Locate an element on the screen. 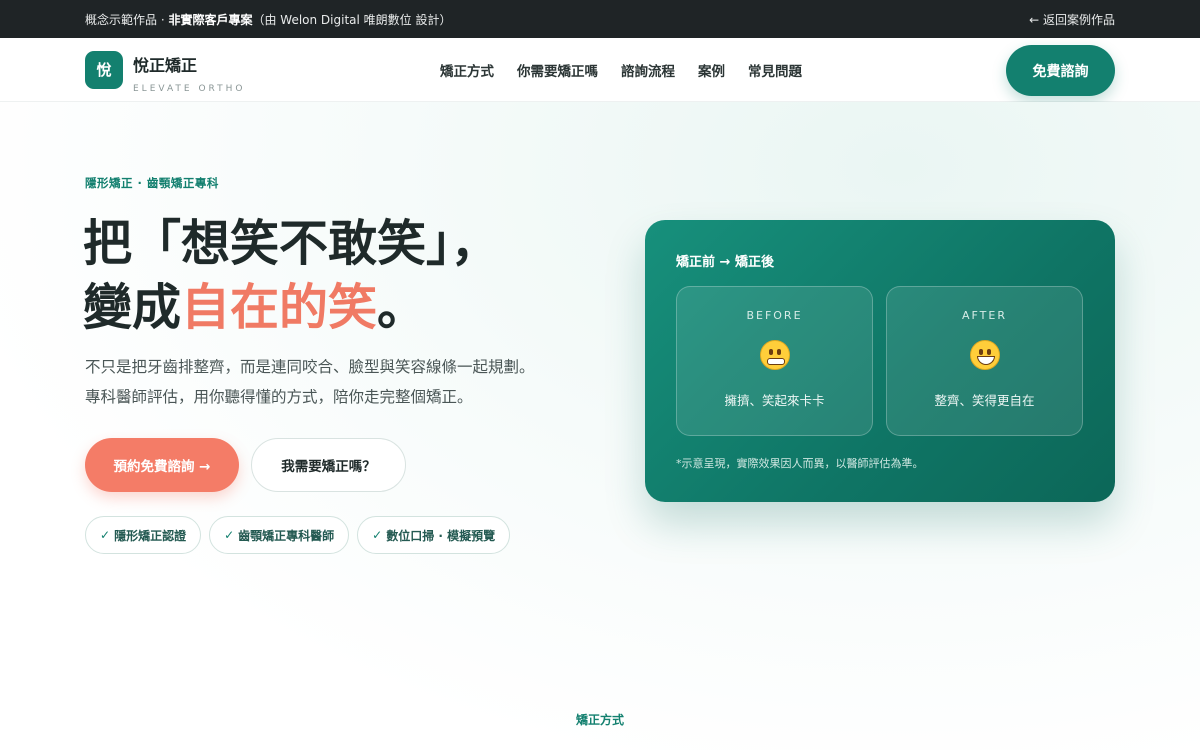  before-caption: 擁擠、笑起來卡卡 is located at coordinates (774, 400).